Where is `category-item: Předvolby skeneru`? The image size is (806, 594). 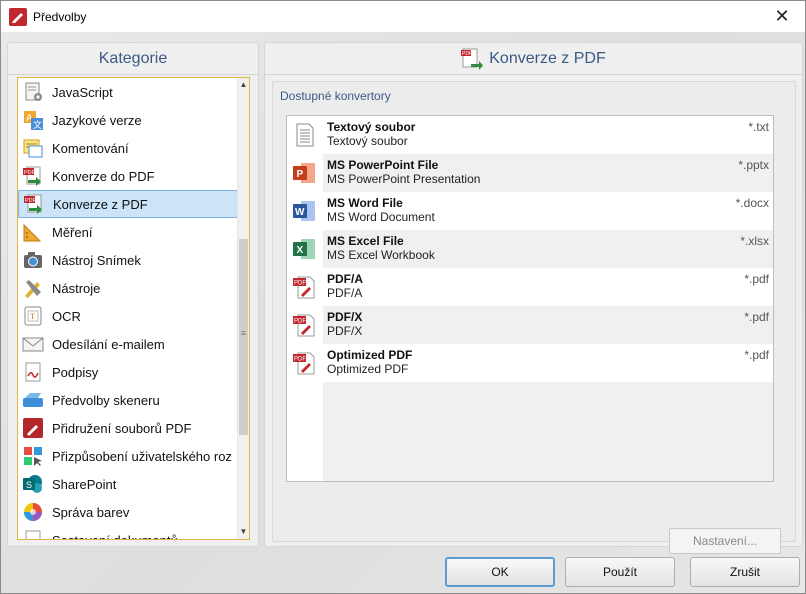
category-item: Předvolby skeneru is located at coordinates (128, 400).